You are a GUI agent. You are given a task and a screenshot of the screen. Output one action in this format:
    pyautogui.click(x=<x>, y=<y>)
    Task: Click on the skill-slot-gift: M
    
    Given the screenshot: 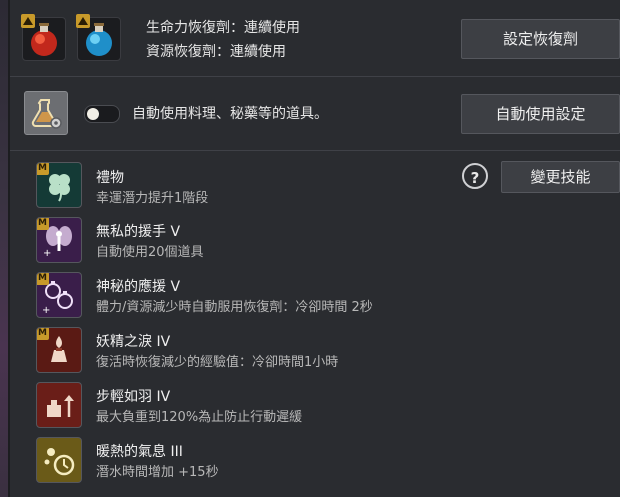 What is the action you would take?
    pyautogui.click(x=59, y=185)
    